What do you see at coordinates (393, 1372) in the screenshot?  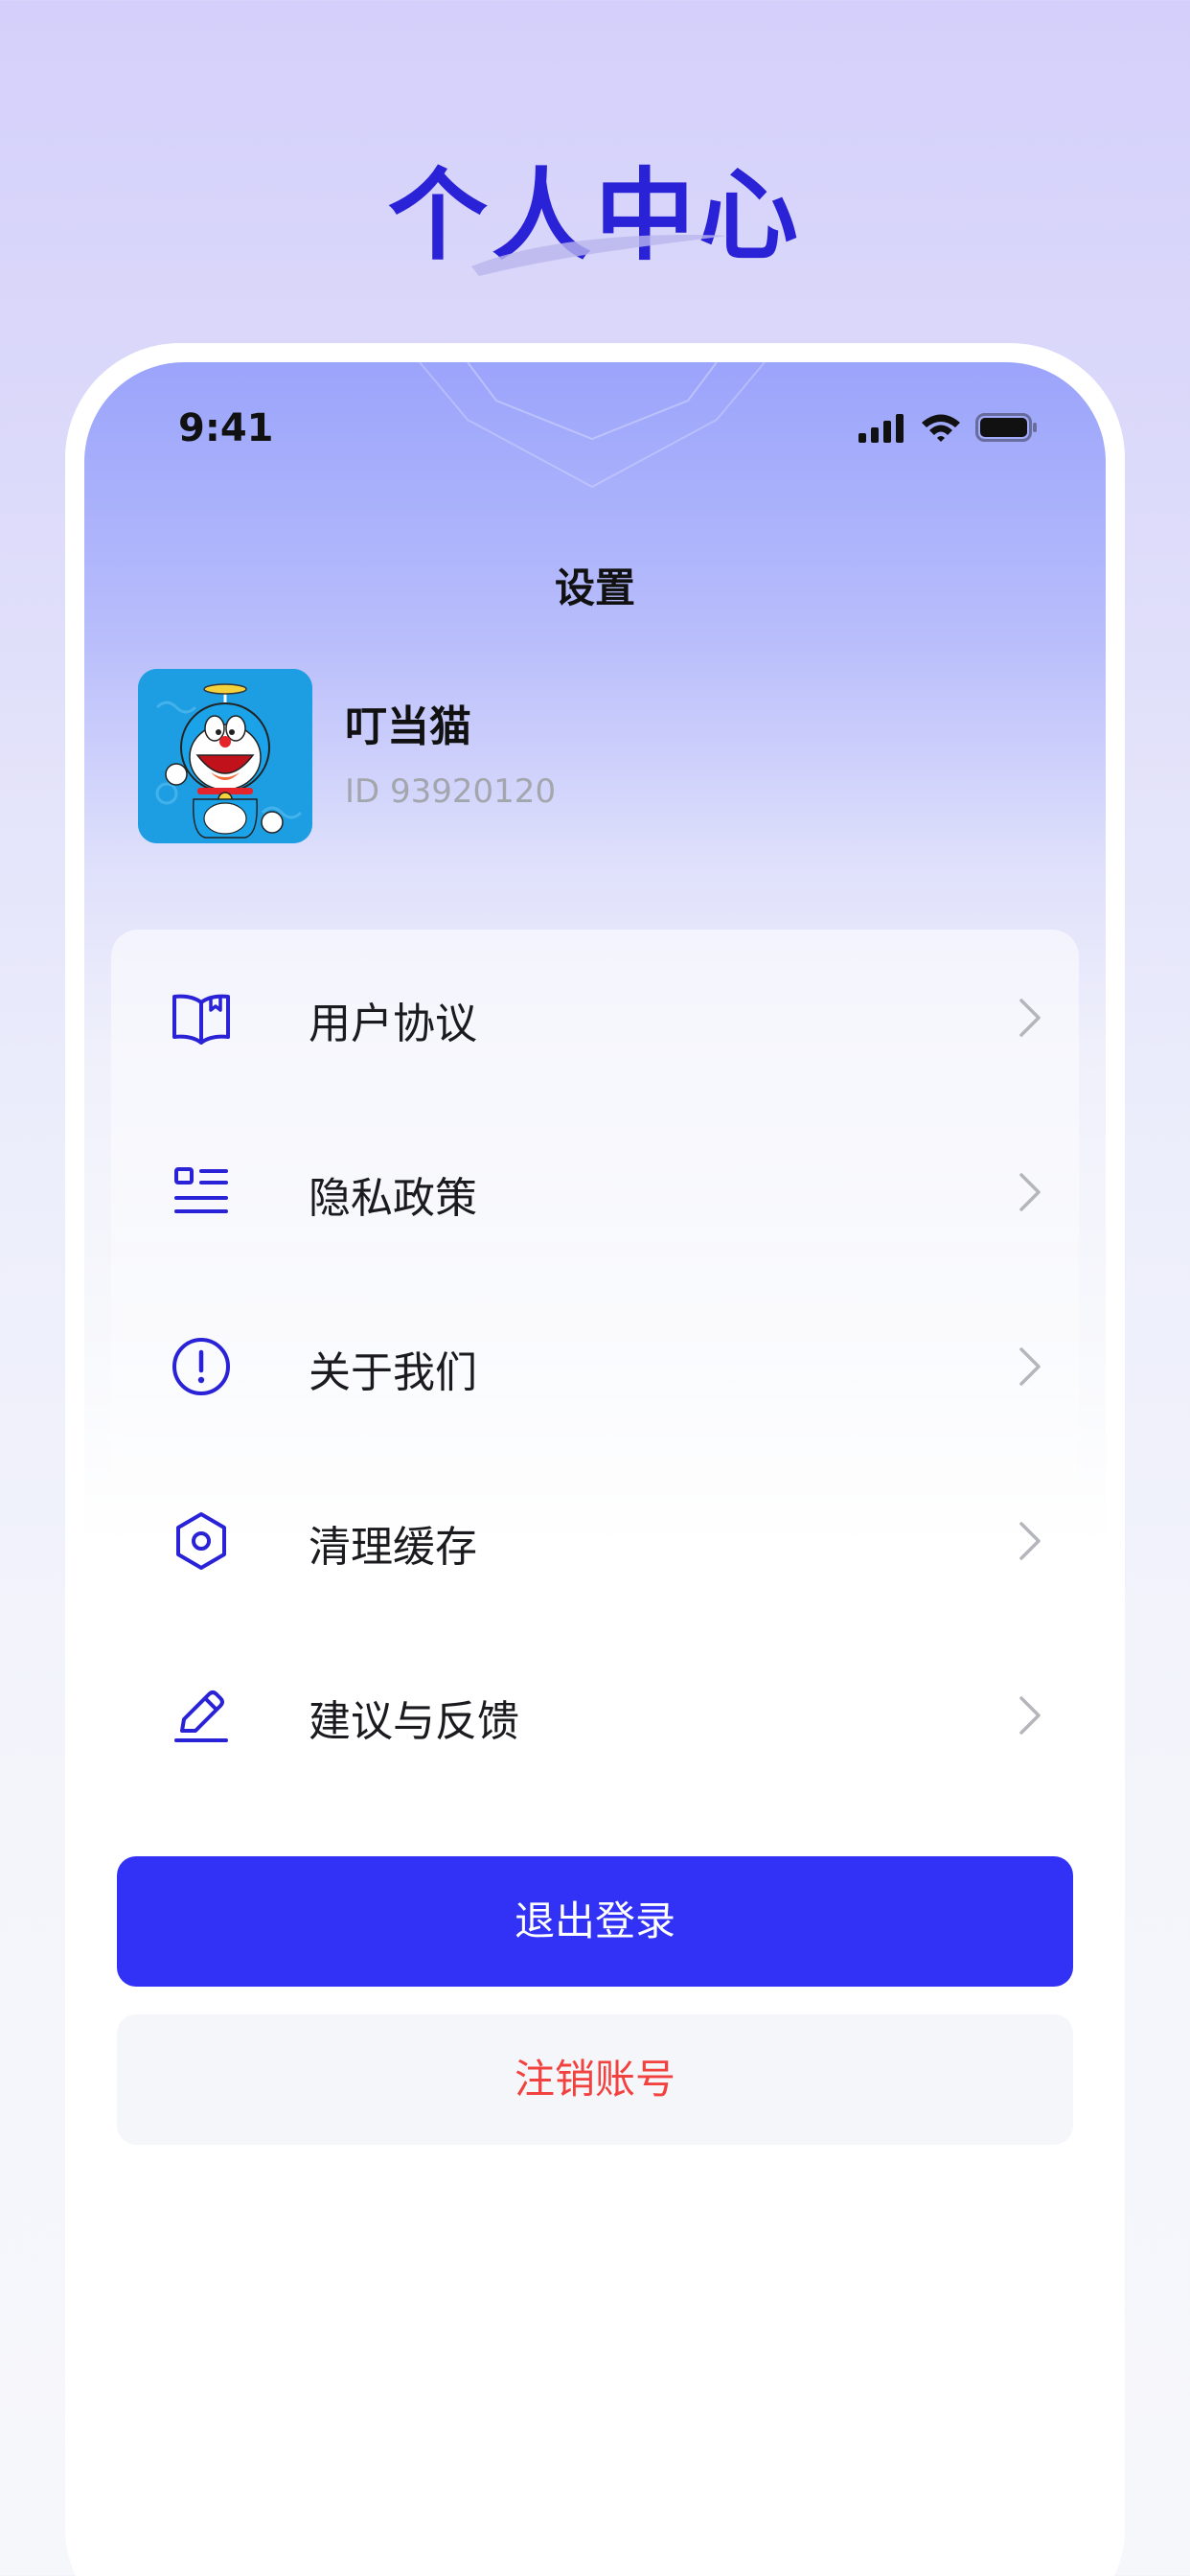 I see `menu-item-label: 关于我们` at bounding box center [393, 1372].